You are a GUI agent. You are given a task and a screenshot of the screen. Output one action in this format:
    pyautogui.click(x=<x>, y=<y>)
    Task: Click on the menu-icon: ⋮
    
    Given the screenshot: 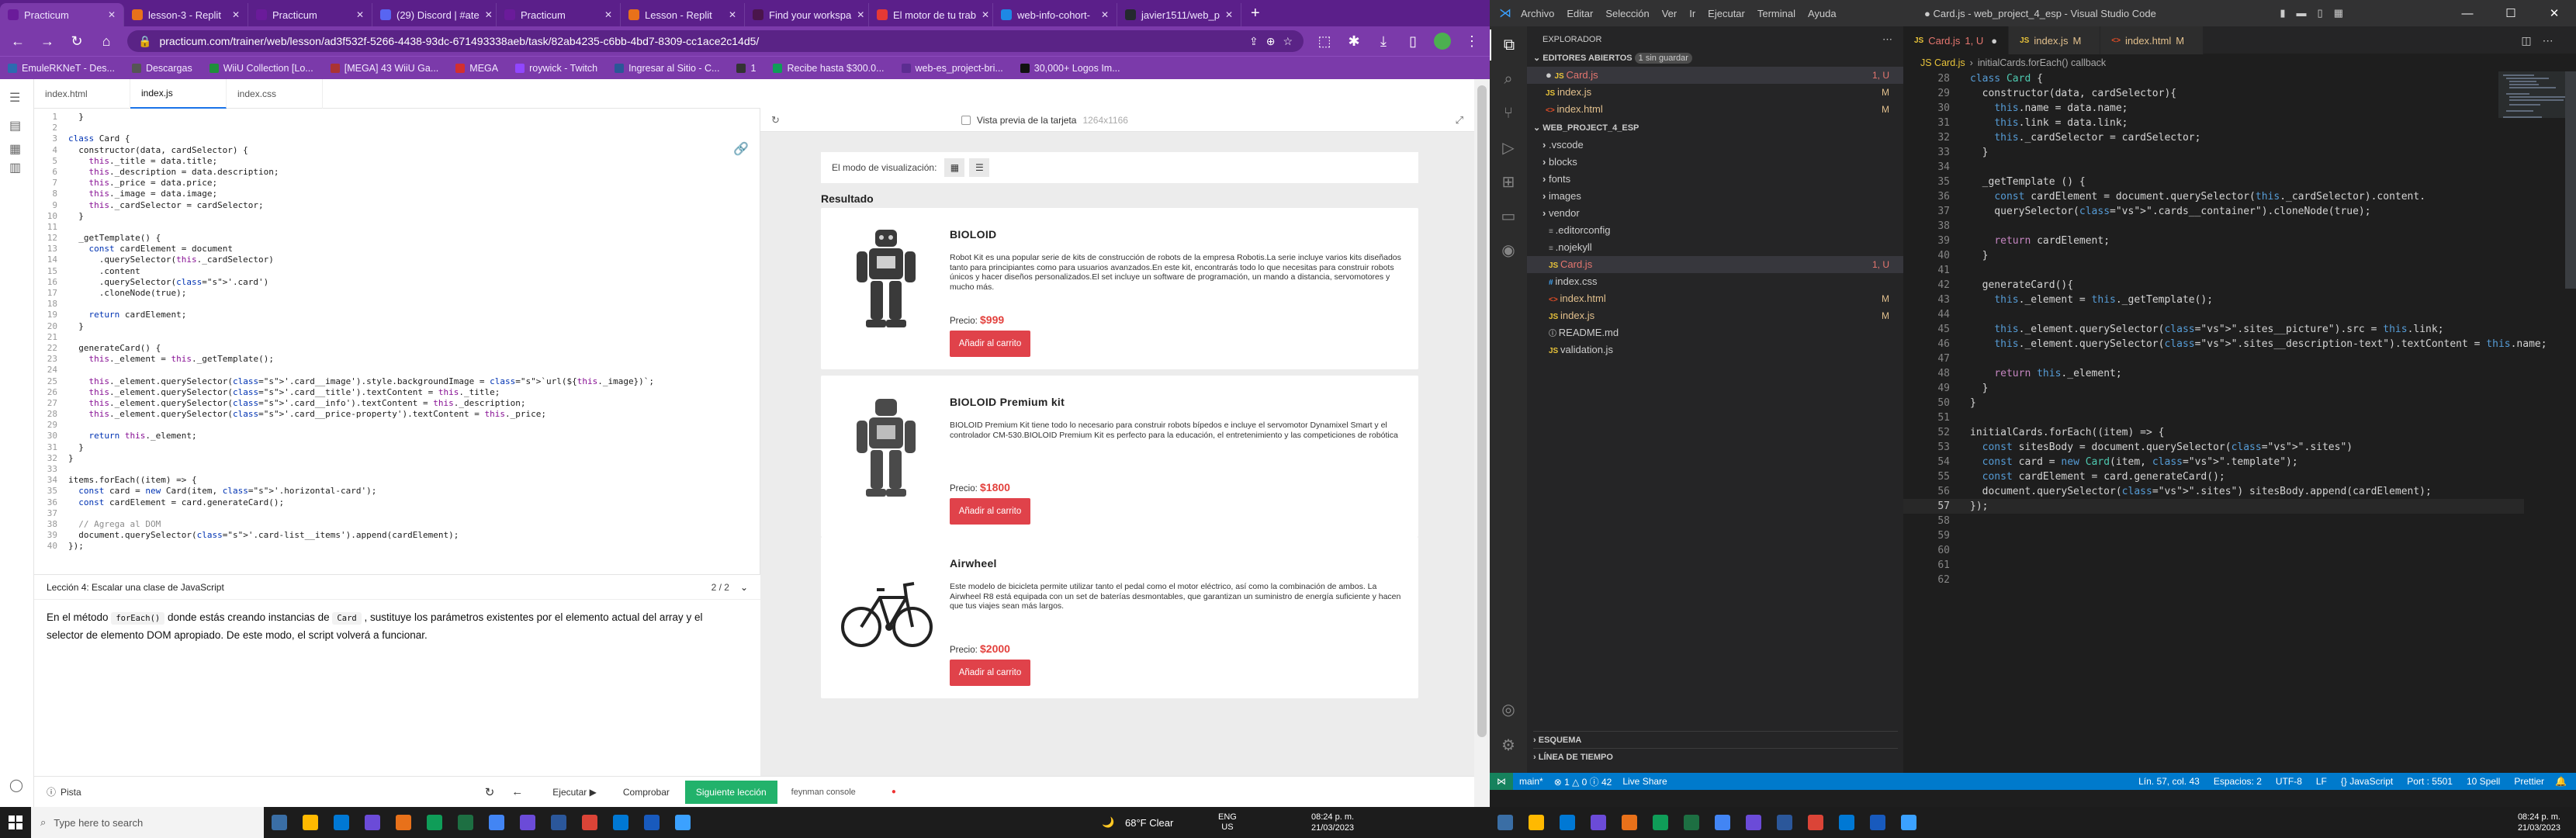 What is the action you would take?
    pyautogui.click(x=1471, y=41)
    